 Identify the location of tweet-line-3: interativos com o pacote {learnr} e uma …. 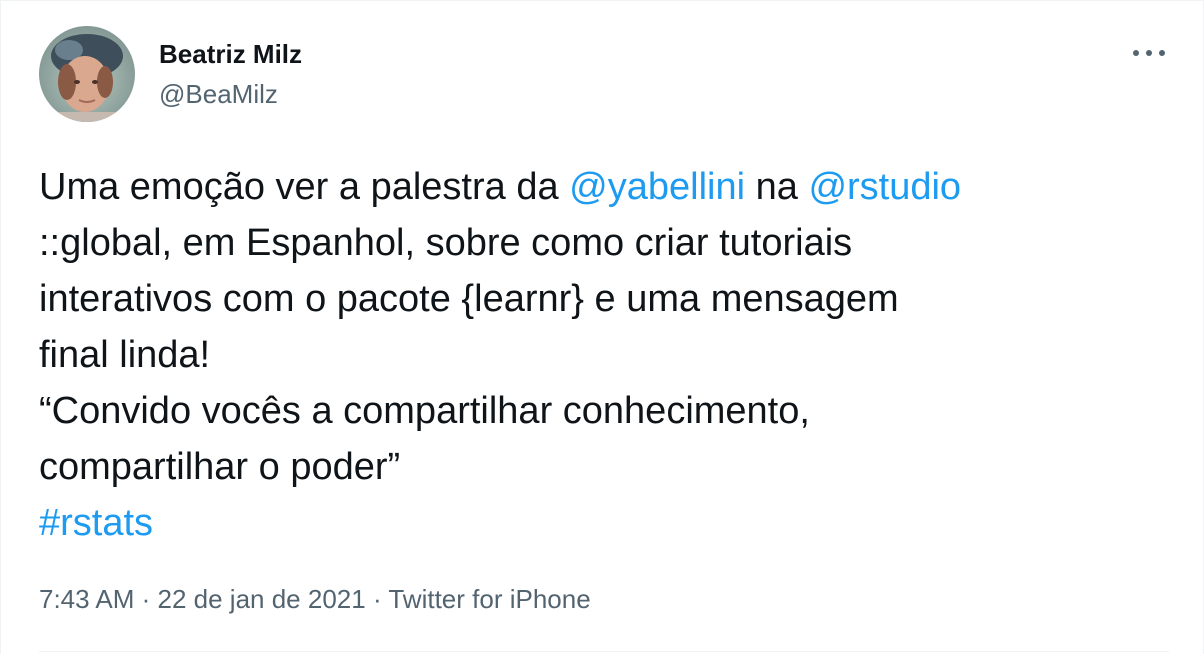
(469, 299).